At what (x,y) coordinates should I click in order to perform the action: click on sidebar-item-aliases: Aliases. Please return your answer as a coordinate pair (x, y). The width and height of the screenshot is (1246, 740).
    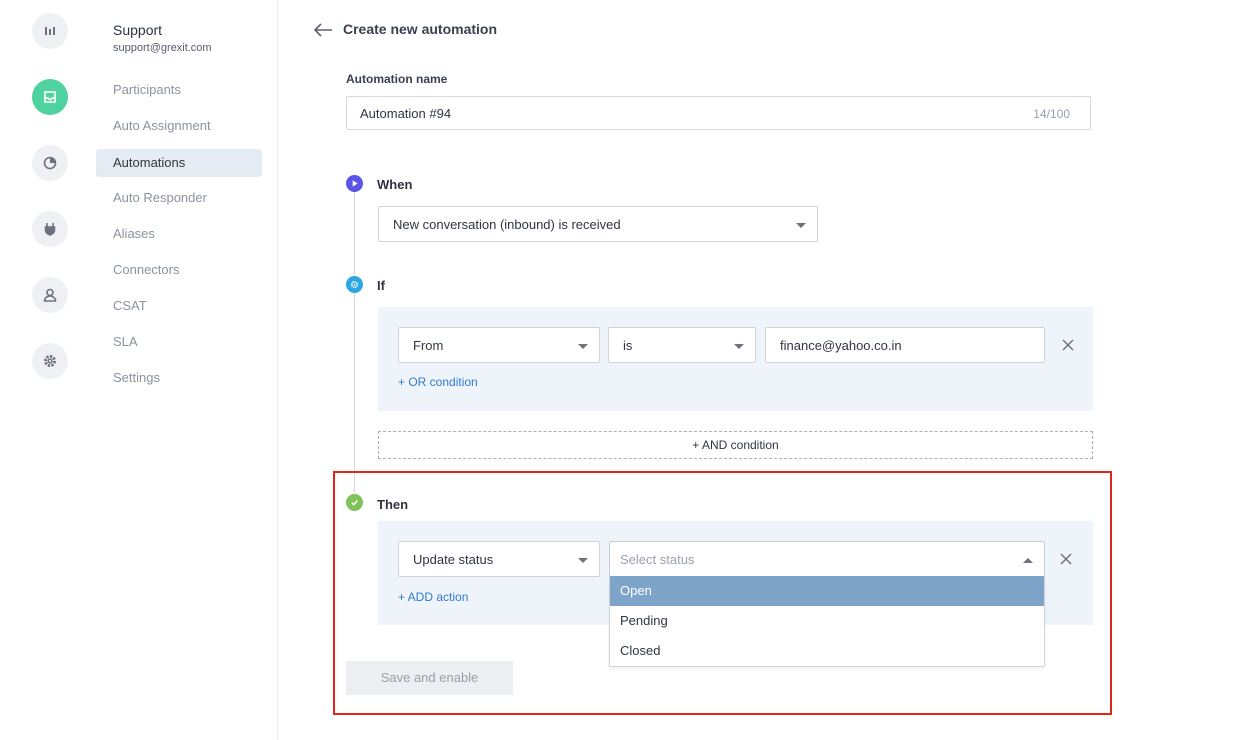
    Looking at the image, I should click on (179, 234).